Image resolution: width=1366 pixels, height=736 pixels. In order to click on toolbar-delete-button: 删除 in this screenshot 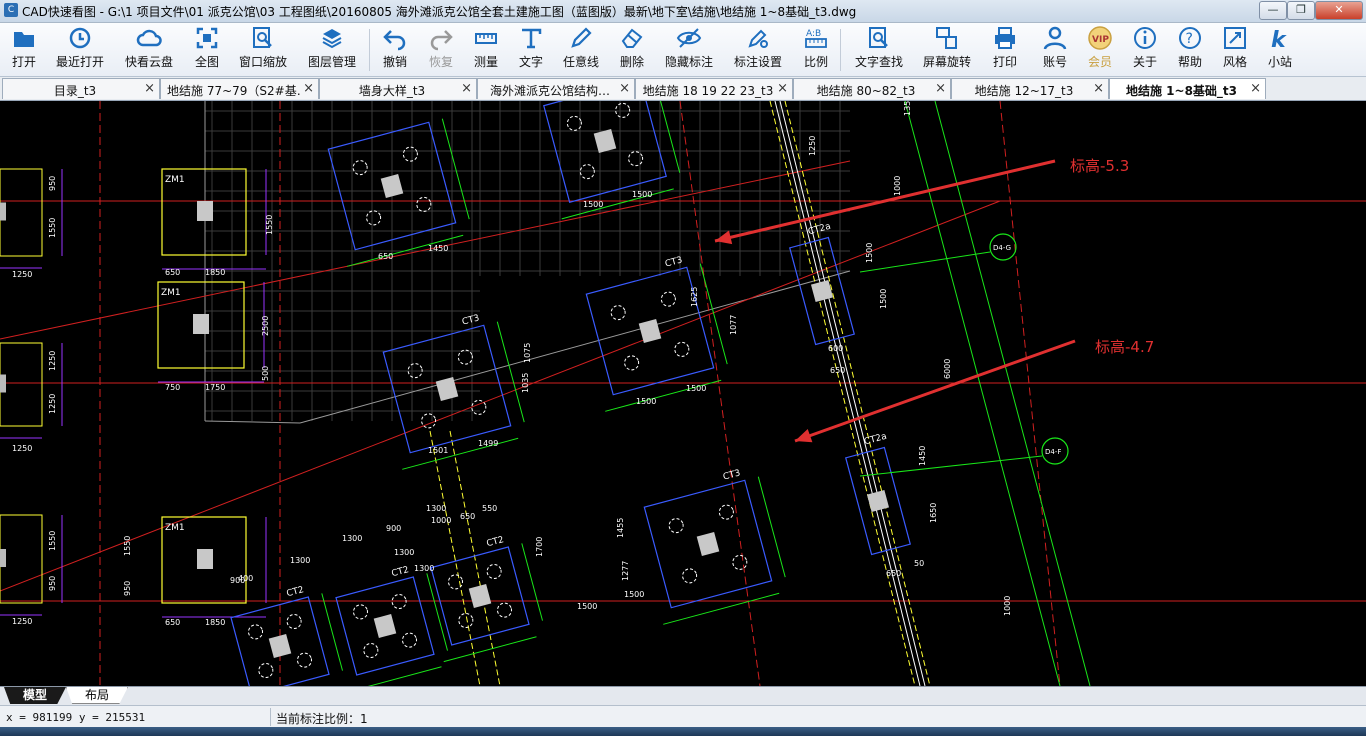, I will do `click(632, 49)`.